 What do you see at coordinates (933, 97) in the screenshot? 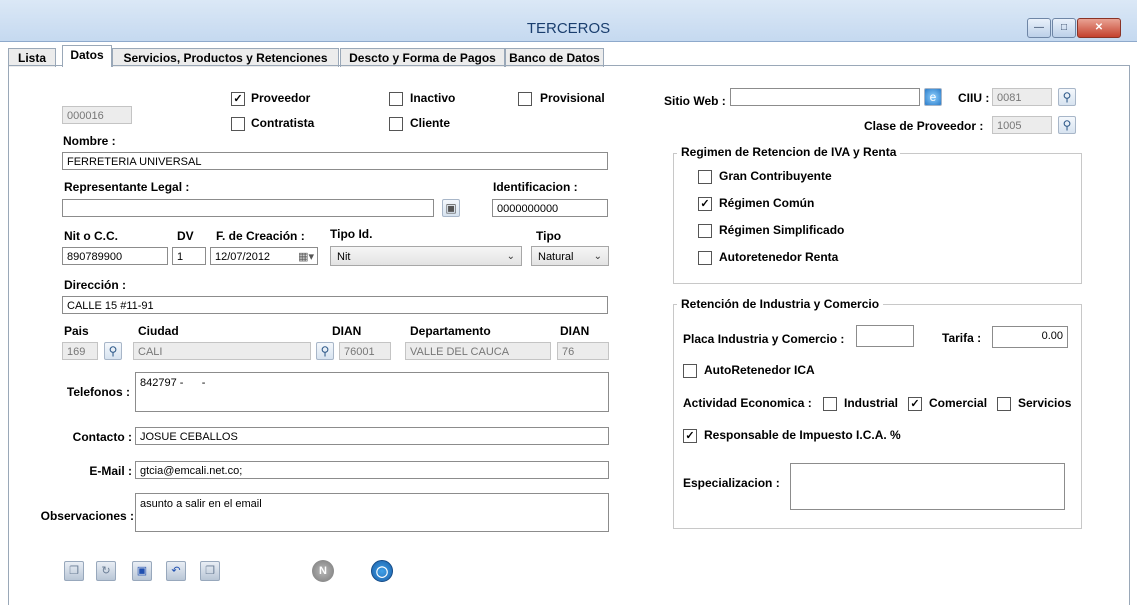
I see `globe-icon: e` at bounding box center [933, 97].